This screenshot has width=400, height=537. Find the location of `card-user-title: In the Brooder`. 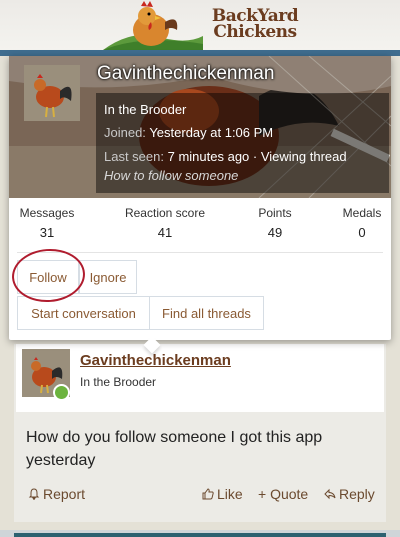

card-user-title: In the Brooder is located at coordinates (145, 109).